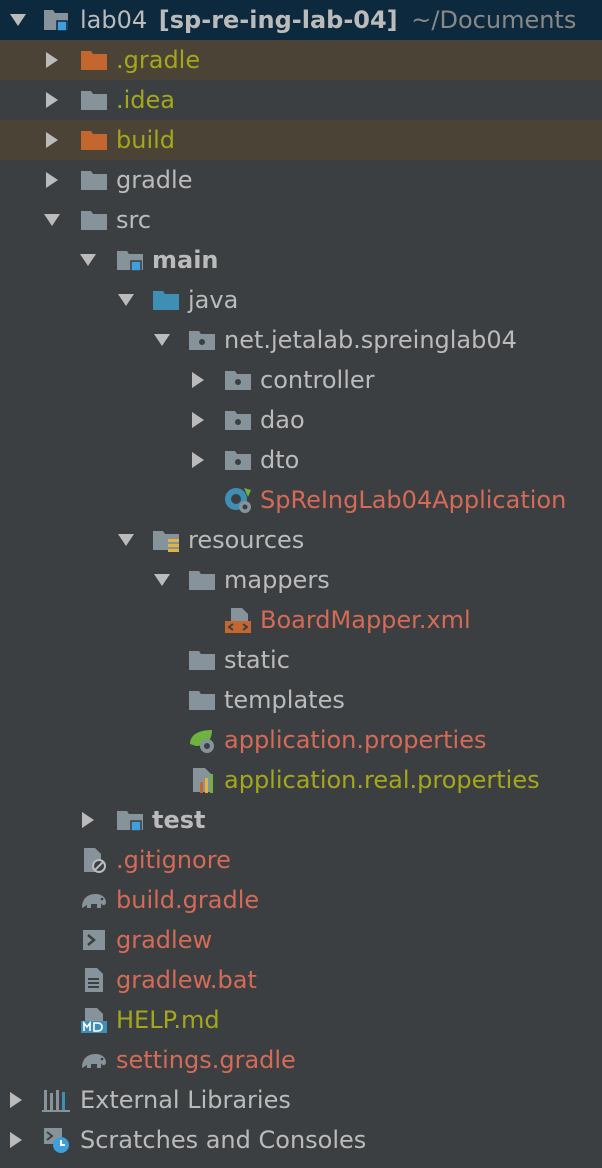  What do you see at coordinates (146, 140) in the screenshot?
I see `tree-item-label: build` at bounding box center [146, 140].